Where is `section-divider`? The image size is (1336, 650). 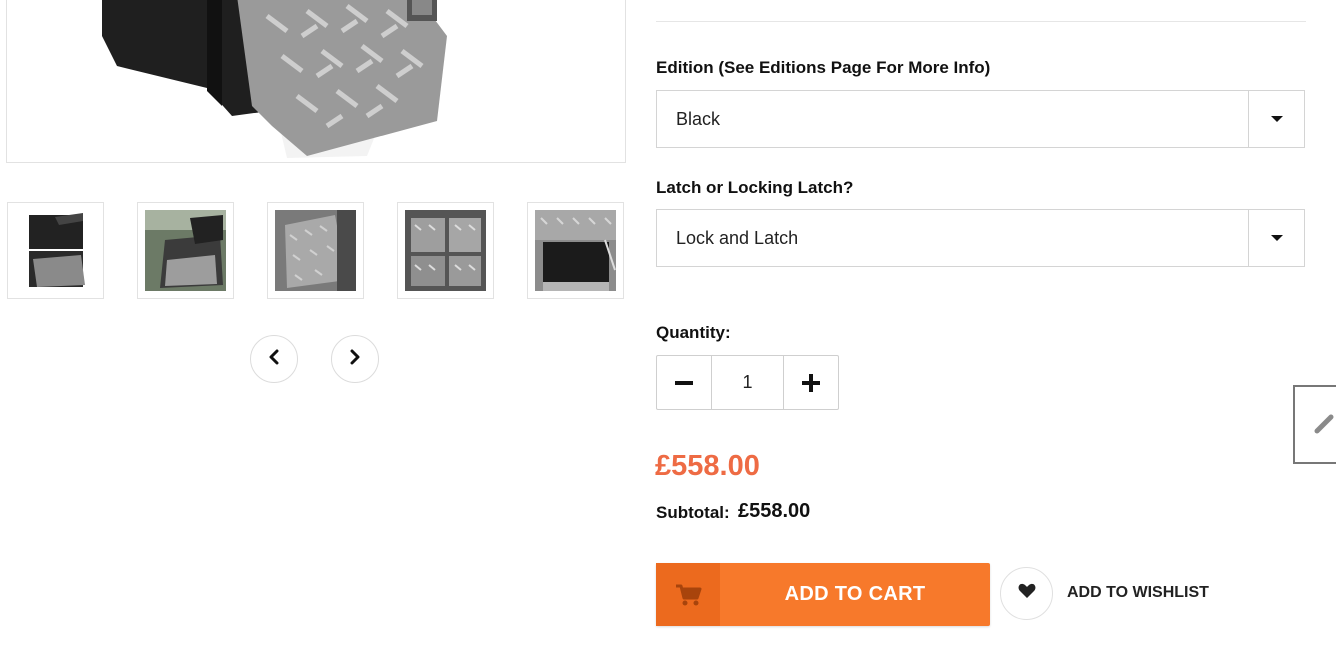
section-divider is located at coordinates (981, 21).